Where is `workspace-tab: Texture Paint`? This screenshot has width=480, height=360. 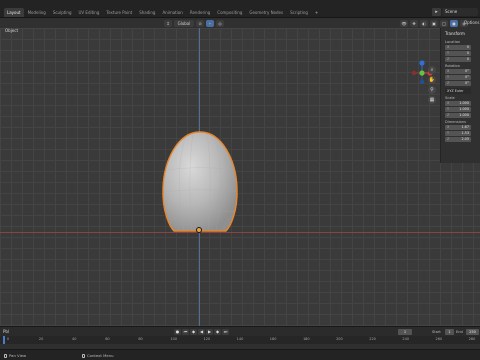
workspace-tab: Texture Paint is located at coordinates (119, 12).